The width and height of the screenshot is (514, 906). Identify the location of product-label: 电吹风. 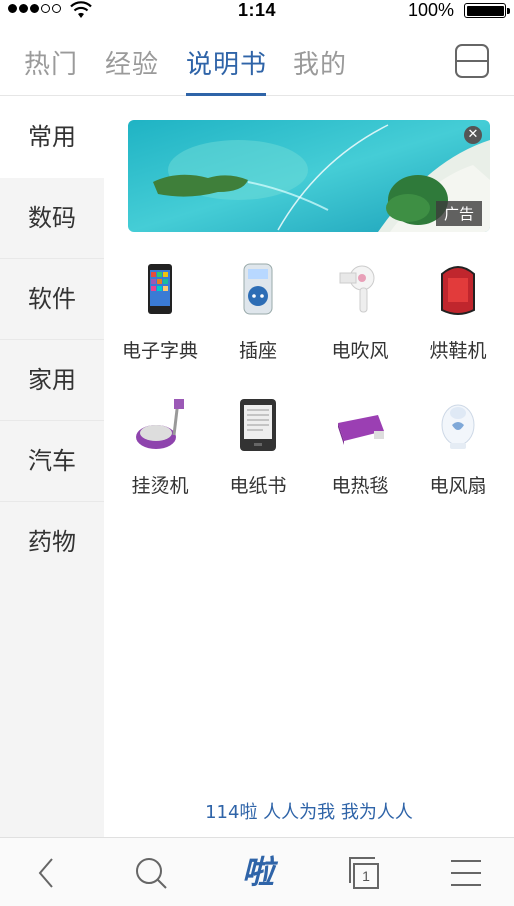
(360, 351).